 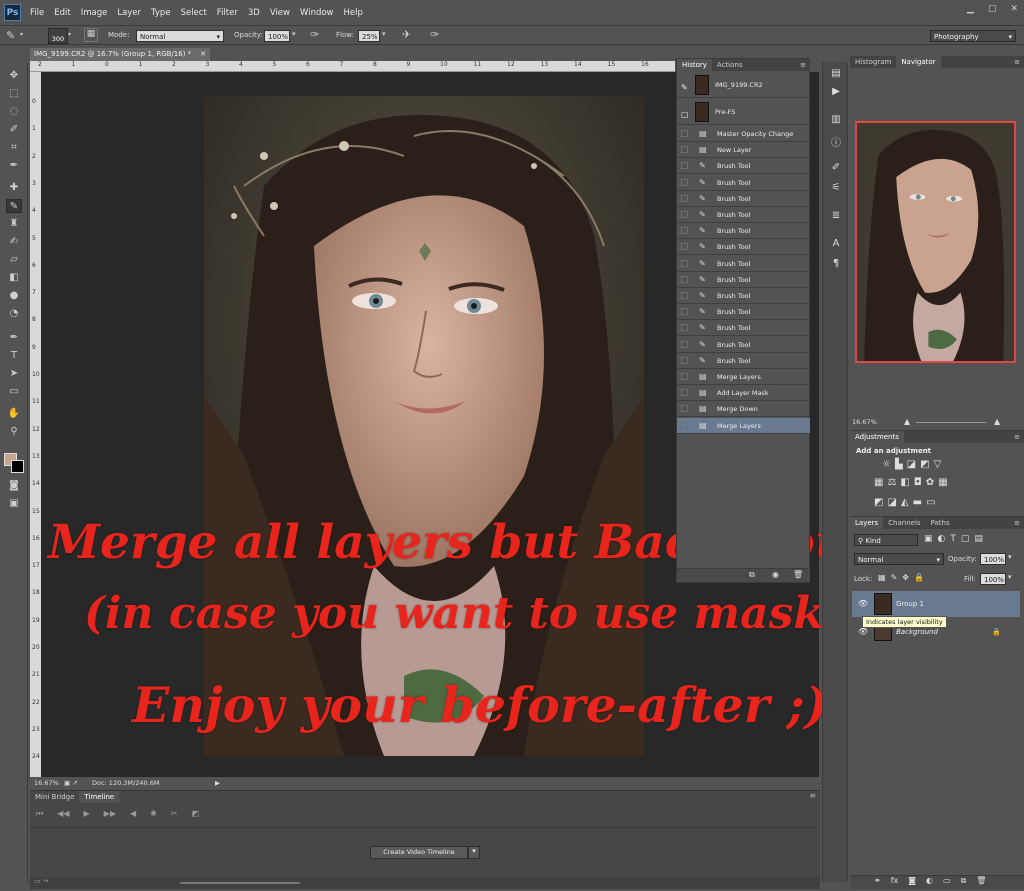 I want to click on type-tool-icon: T, so click(x=14, y=356).